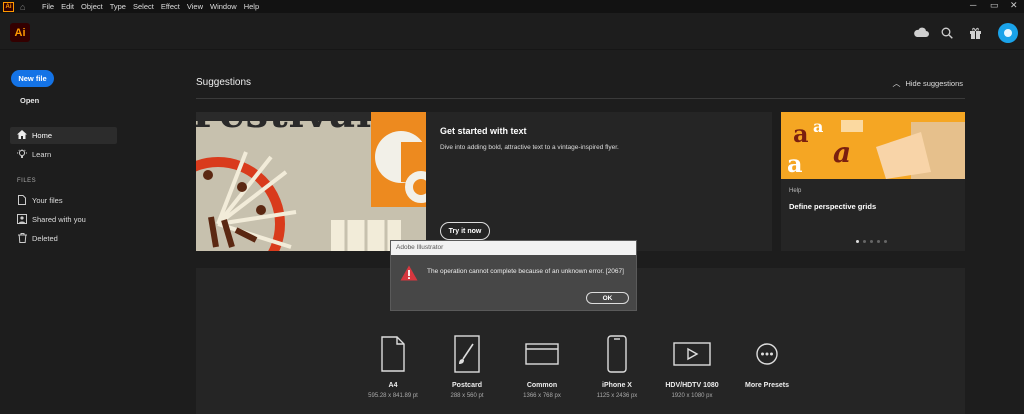 The width and height of the screenshot is (1024, 414). Describe the element at coordinates (617, 354) in the screenshot. I see `phone-icon` at that location.